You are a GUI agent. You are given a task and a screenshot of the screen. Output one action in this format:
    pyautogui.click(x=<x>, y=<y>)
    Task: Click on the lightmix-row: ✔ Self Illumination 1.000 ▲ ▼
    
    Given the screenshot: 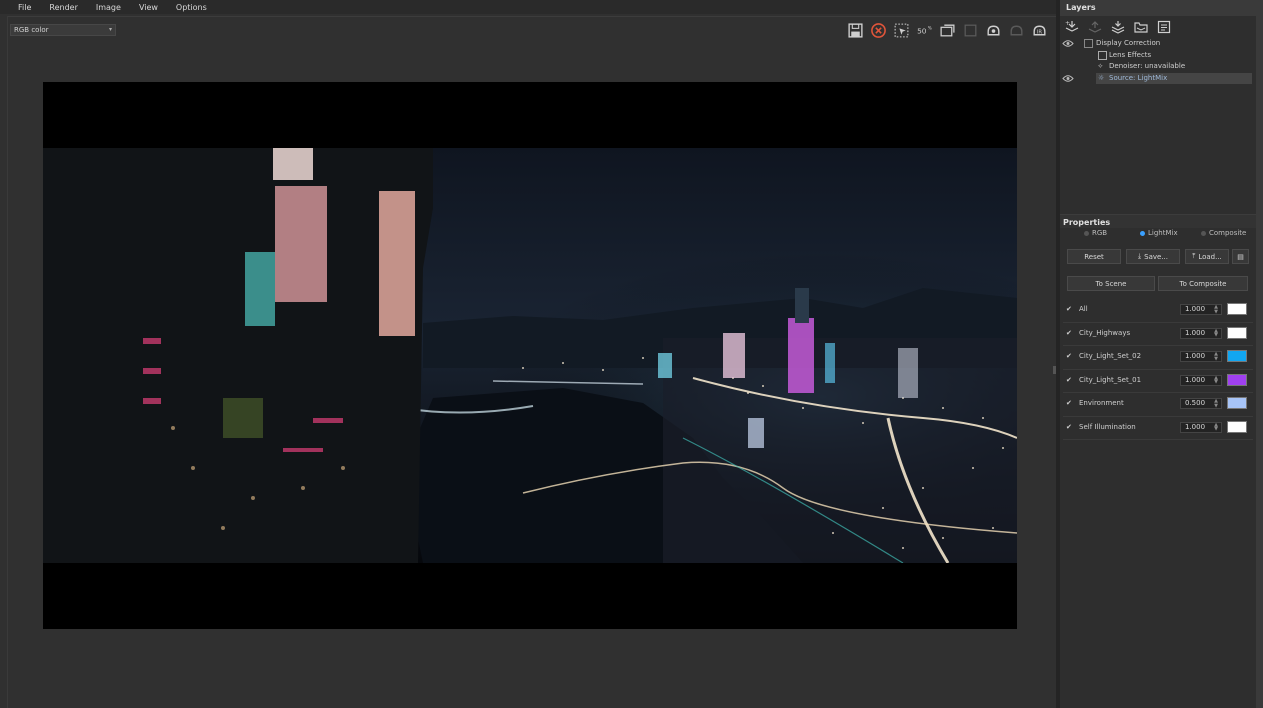 What is the action you would take?
    pyautogui.click(x=1158, y=428)
    